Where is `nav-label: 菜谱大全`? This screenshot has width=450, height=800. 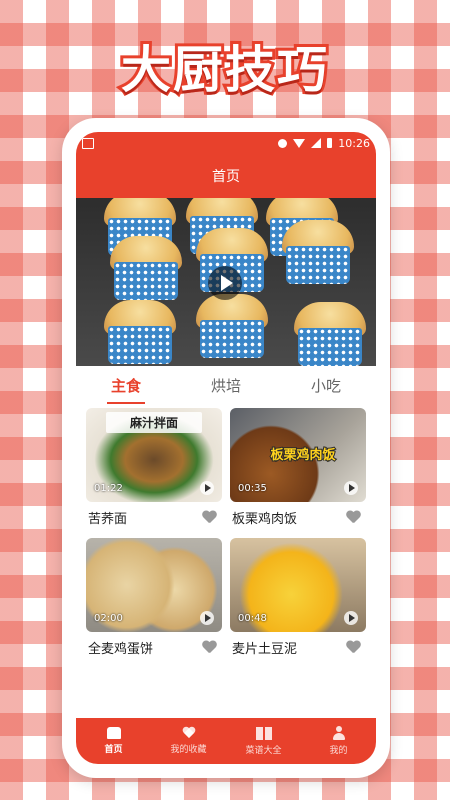
nav-label: 菜谱大全 is located at coordinates (263, 750).